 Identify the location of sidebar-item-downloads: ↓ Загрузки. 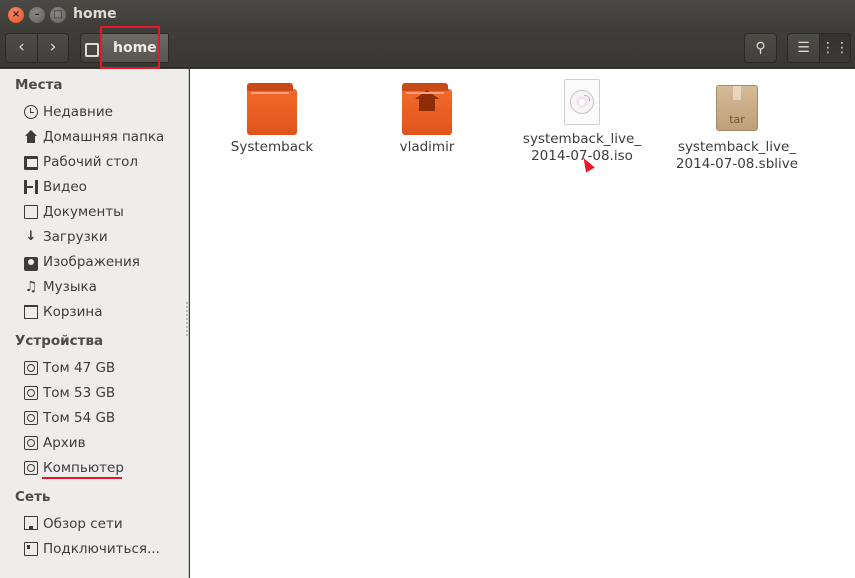
(66, 237).